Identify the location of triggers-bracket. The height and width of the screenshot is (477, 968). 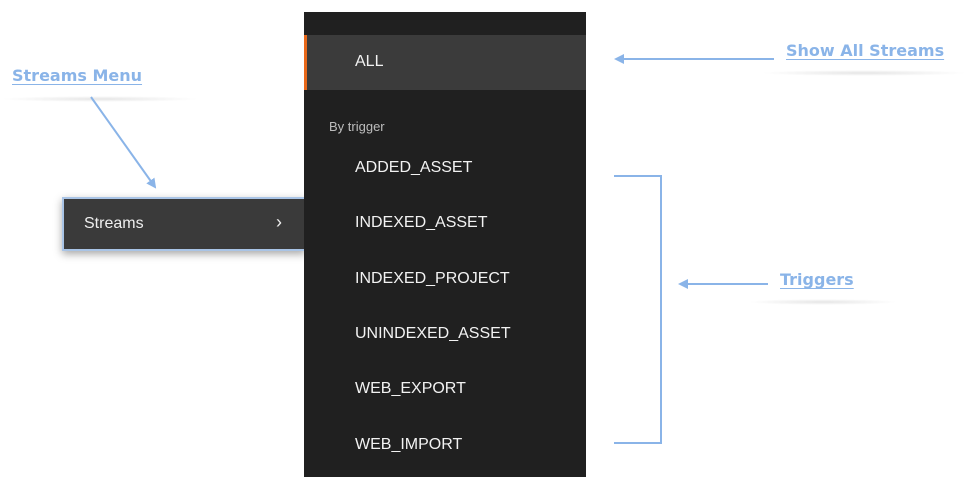
(638, 309).